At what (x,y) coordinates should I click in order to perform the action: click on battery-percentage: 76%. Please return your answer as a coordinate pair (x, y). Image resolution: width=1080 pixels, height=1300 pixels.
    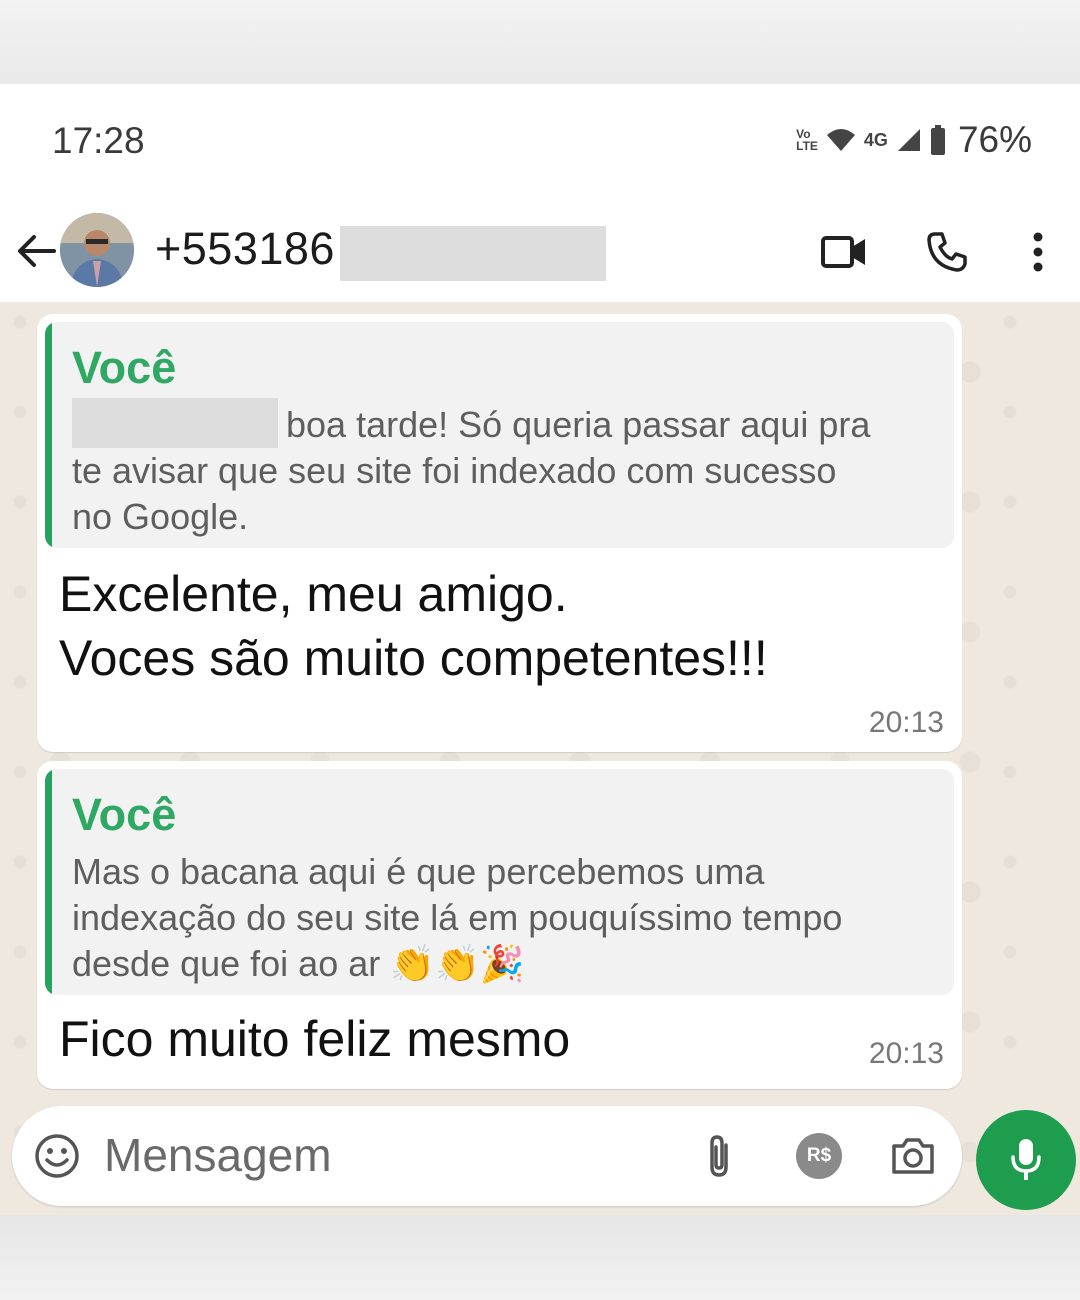
    Looking at the image, I should click on (994, 139).